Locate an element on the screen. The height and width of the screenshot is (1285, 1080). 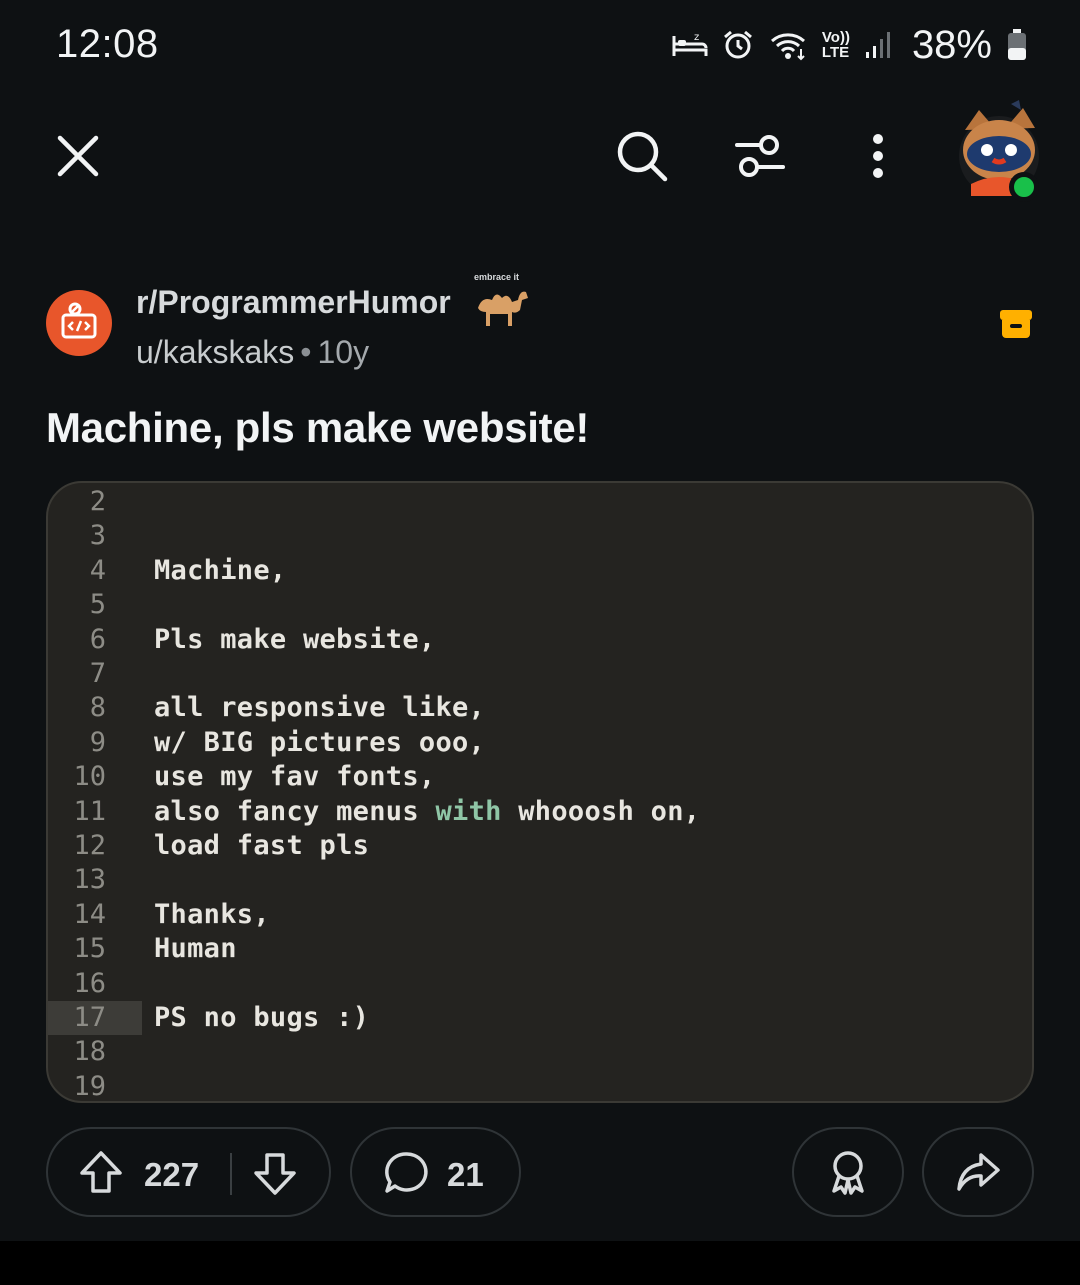
upvote-button is located at coordinates (101, 1172).